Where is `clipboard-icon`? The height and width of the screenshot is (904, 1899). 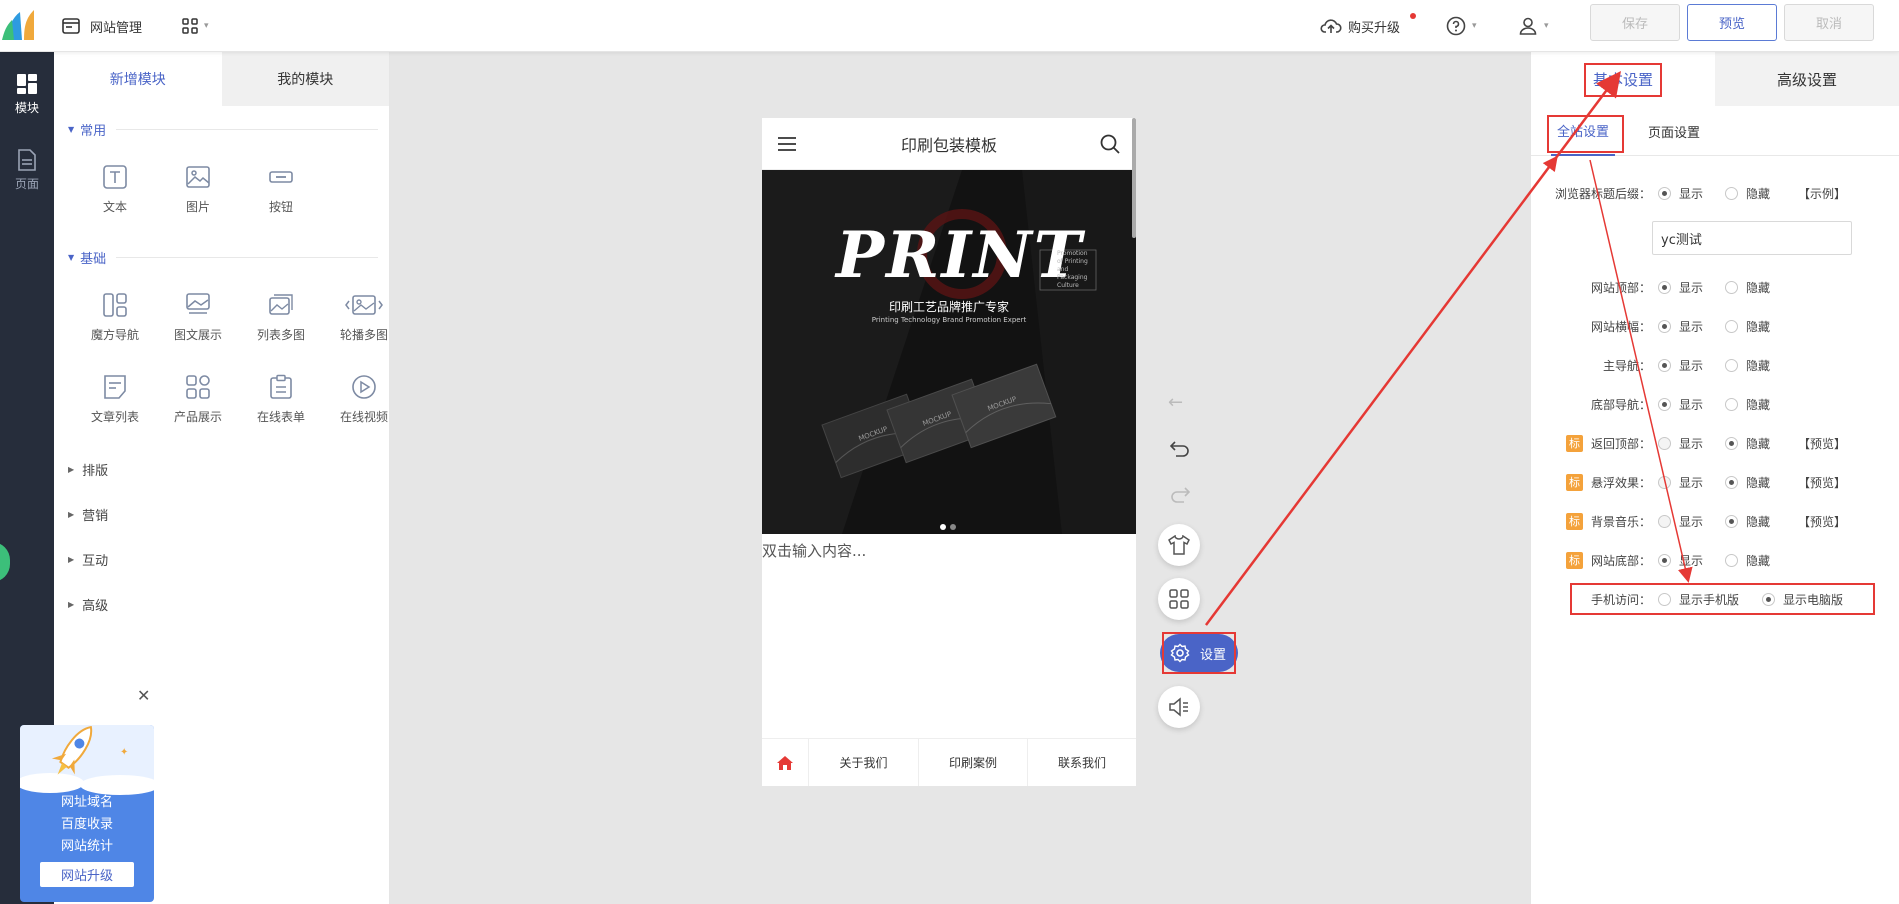 clipboard-icon is located at coordinates (281, 386).